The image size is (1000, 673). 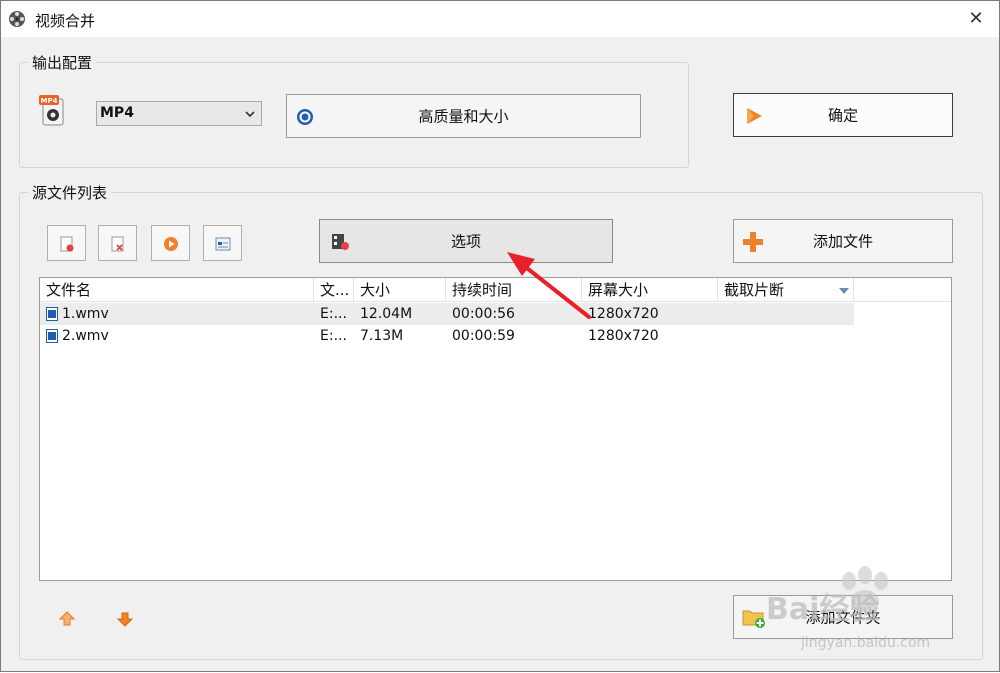 I want to click on quality-size-button: 高质量和大小, so click(x=463, y=116).